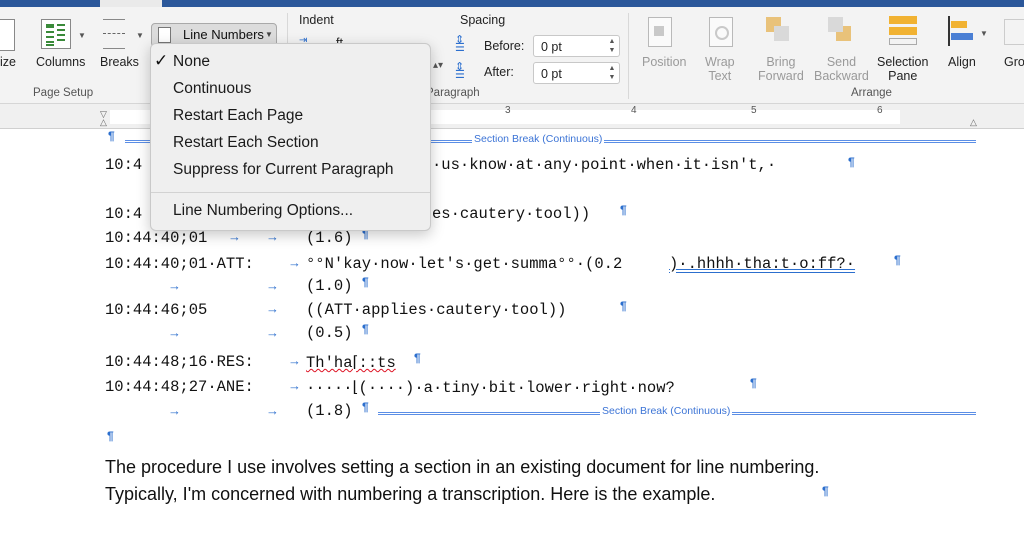 The height and width of the screenshot is (559, 1024). I want to click on group-divider, so click(628, 56).